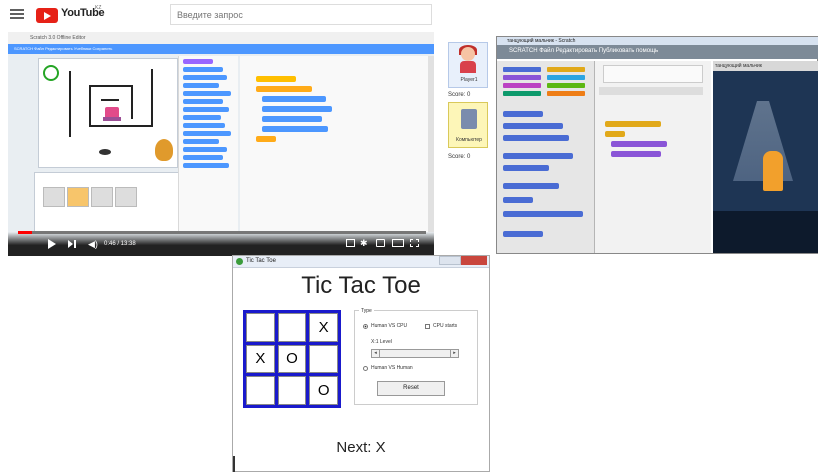 The height and width of the screenshot is (472, 818). Describe the element at coordinates (365, 368) in the screenshot. I see `human-vs-human-radio` at that location.